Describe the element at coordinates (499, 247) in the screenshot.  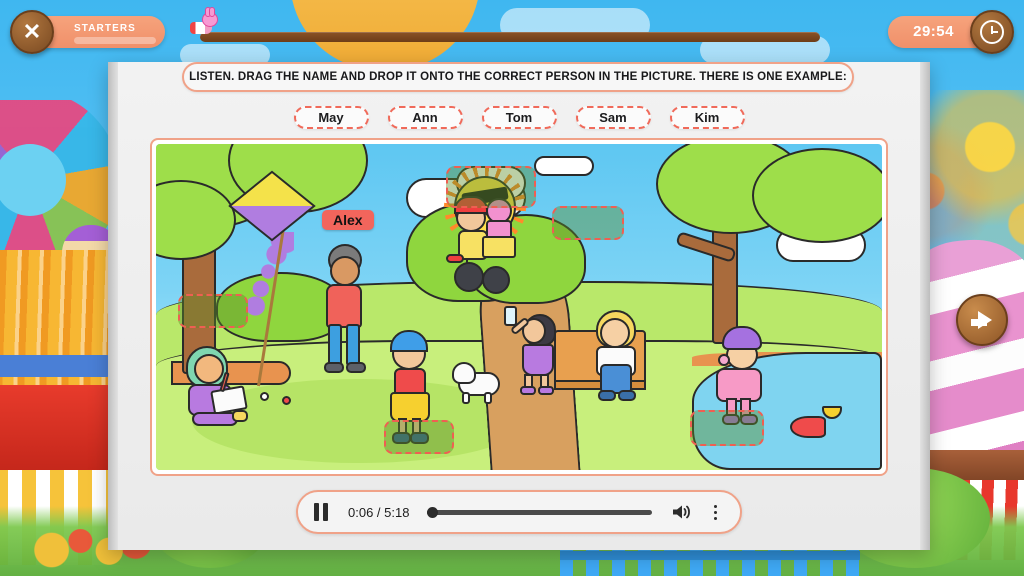
I see `bike-basket` at that location.